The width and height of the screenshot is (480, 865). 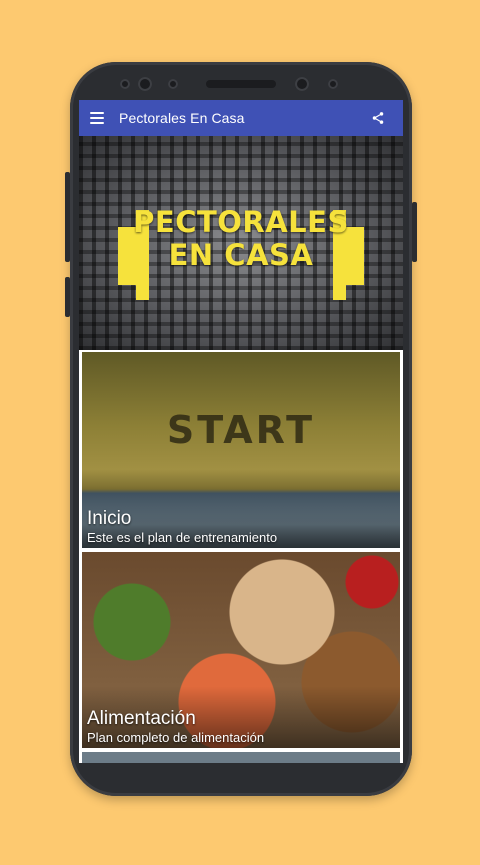 I want to click on banner-title: PECTORALES EN CASA, so click(x=241, y=239).